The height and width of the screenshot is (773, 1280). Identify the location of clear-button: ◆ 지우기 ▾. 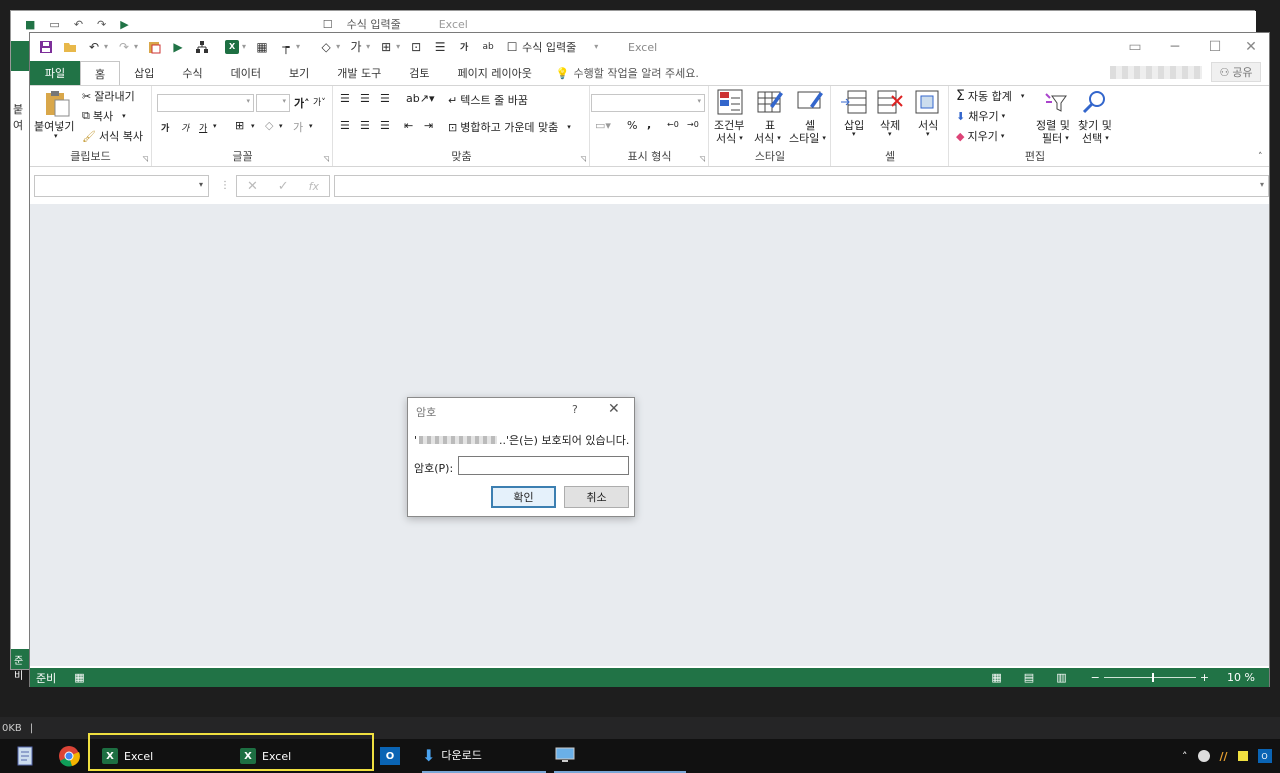
(980, 136).